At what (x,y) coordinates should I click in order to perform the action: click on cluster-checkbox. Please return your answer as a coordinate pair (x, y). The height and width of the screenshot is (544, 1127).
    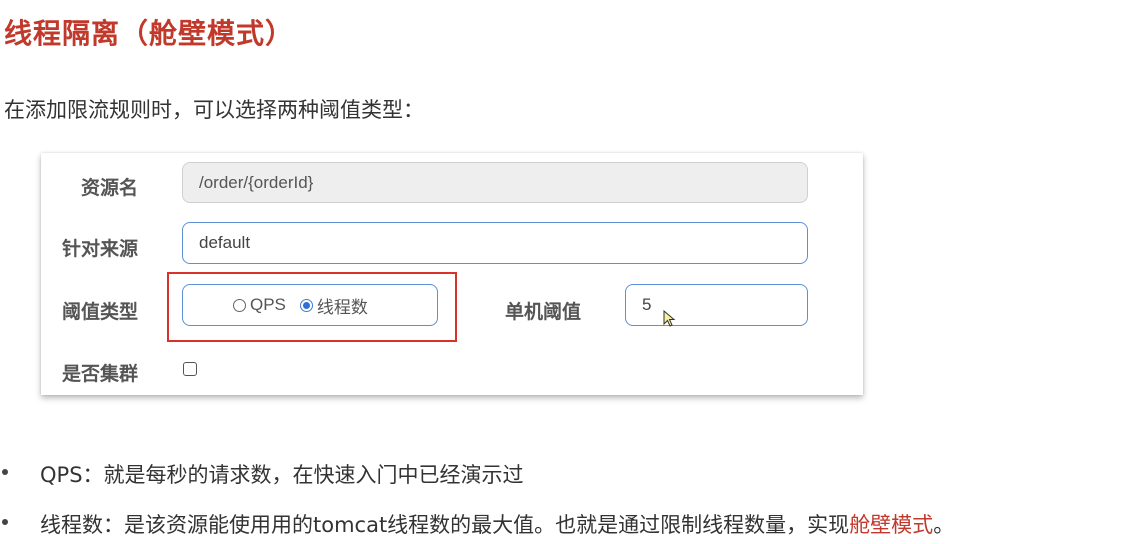
    Looking at the image, I should click on (190, 369).